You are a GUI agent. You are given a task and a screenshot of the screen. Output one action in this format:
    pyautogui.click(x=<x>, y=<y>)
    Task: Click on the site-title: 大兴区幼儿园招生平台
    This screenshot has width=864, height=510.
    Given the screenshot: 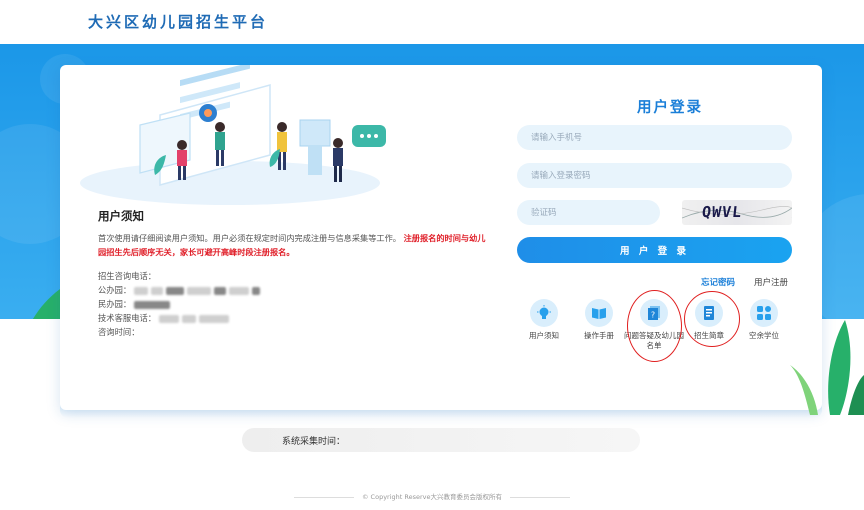 What is the action you would take?
    pyautogui.click(x=178, y=22)
    